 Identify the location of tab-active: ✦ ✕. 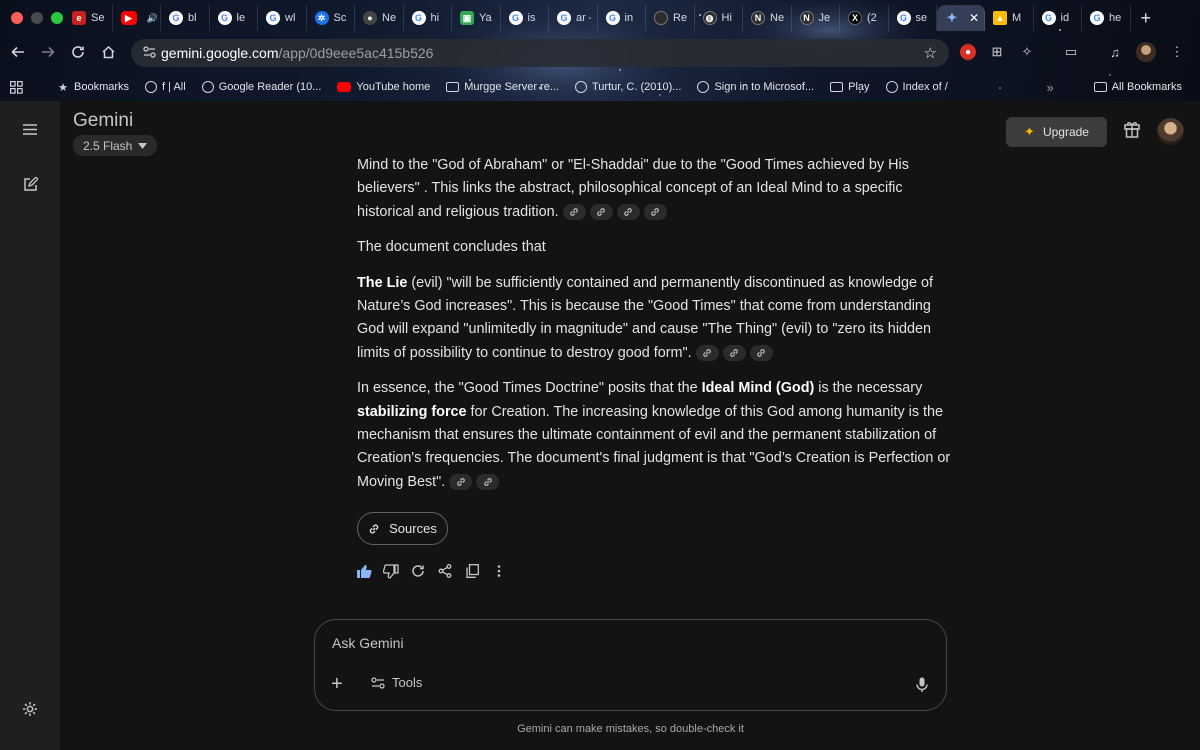
(961, 18).